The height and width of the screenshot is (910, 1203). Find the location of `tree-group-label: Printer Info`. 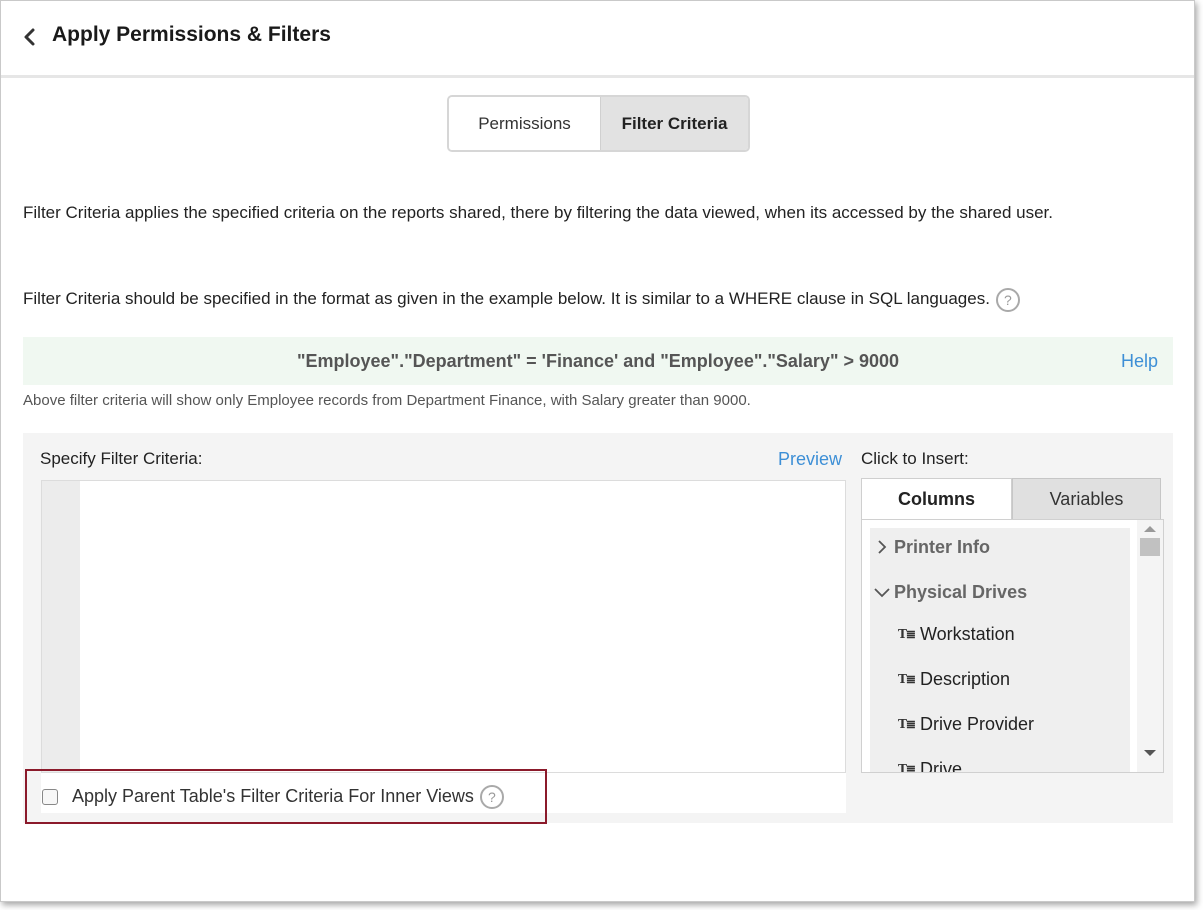

tree-group-label: Printer Info is located at coordinates (942, 546).